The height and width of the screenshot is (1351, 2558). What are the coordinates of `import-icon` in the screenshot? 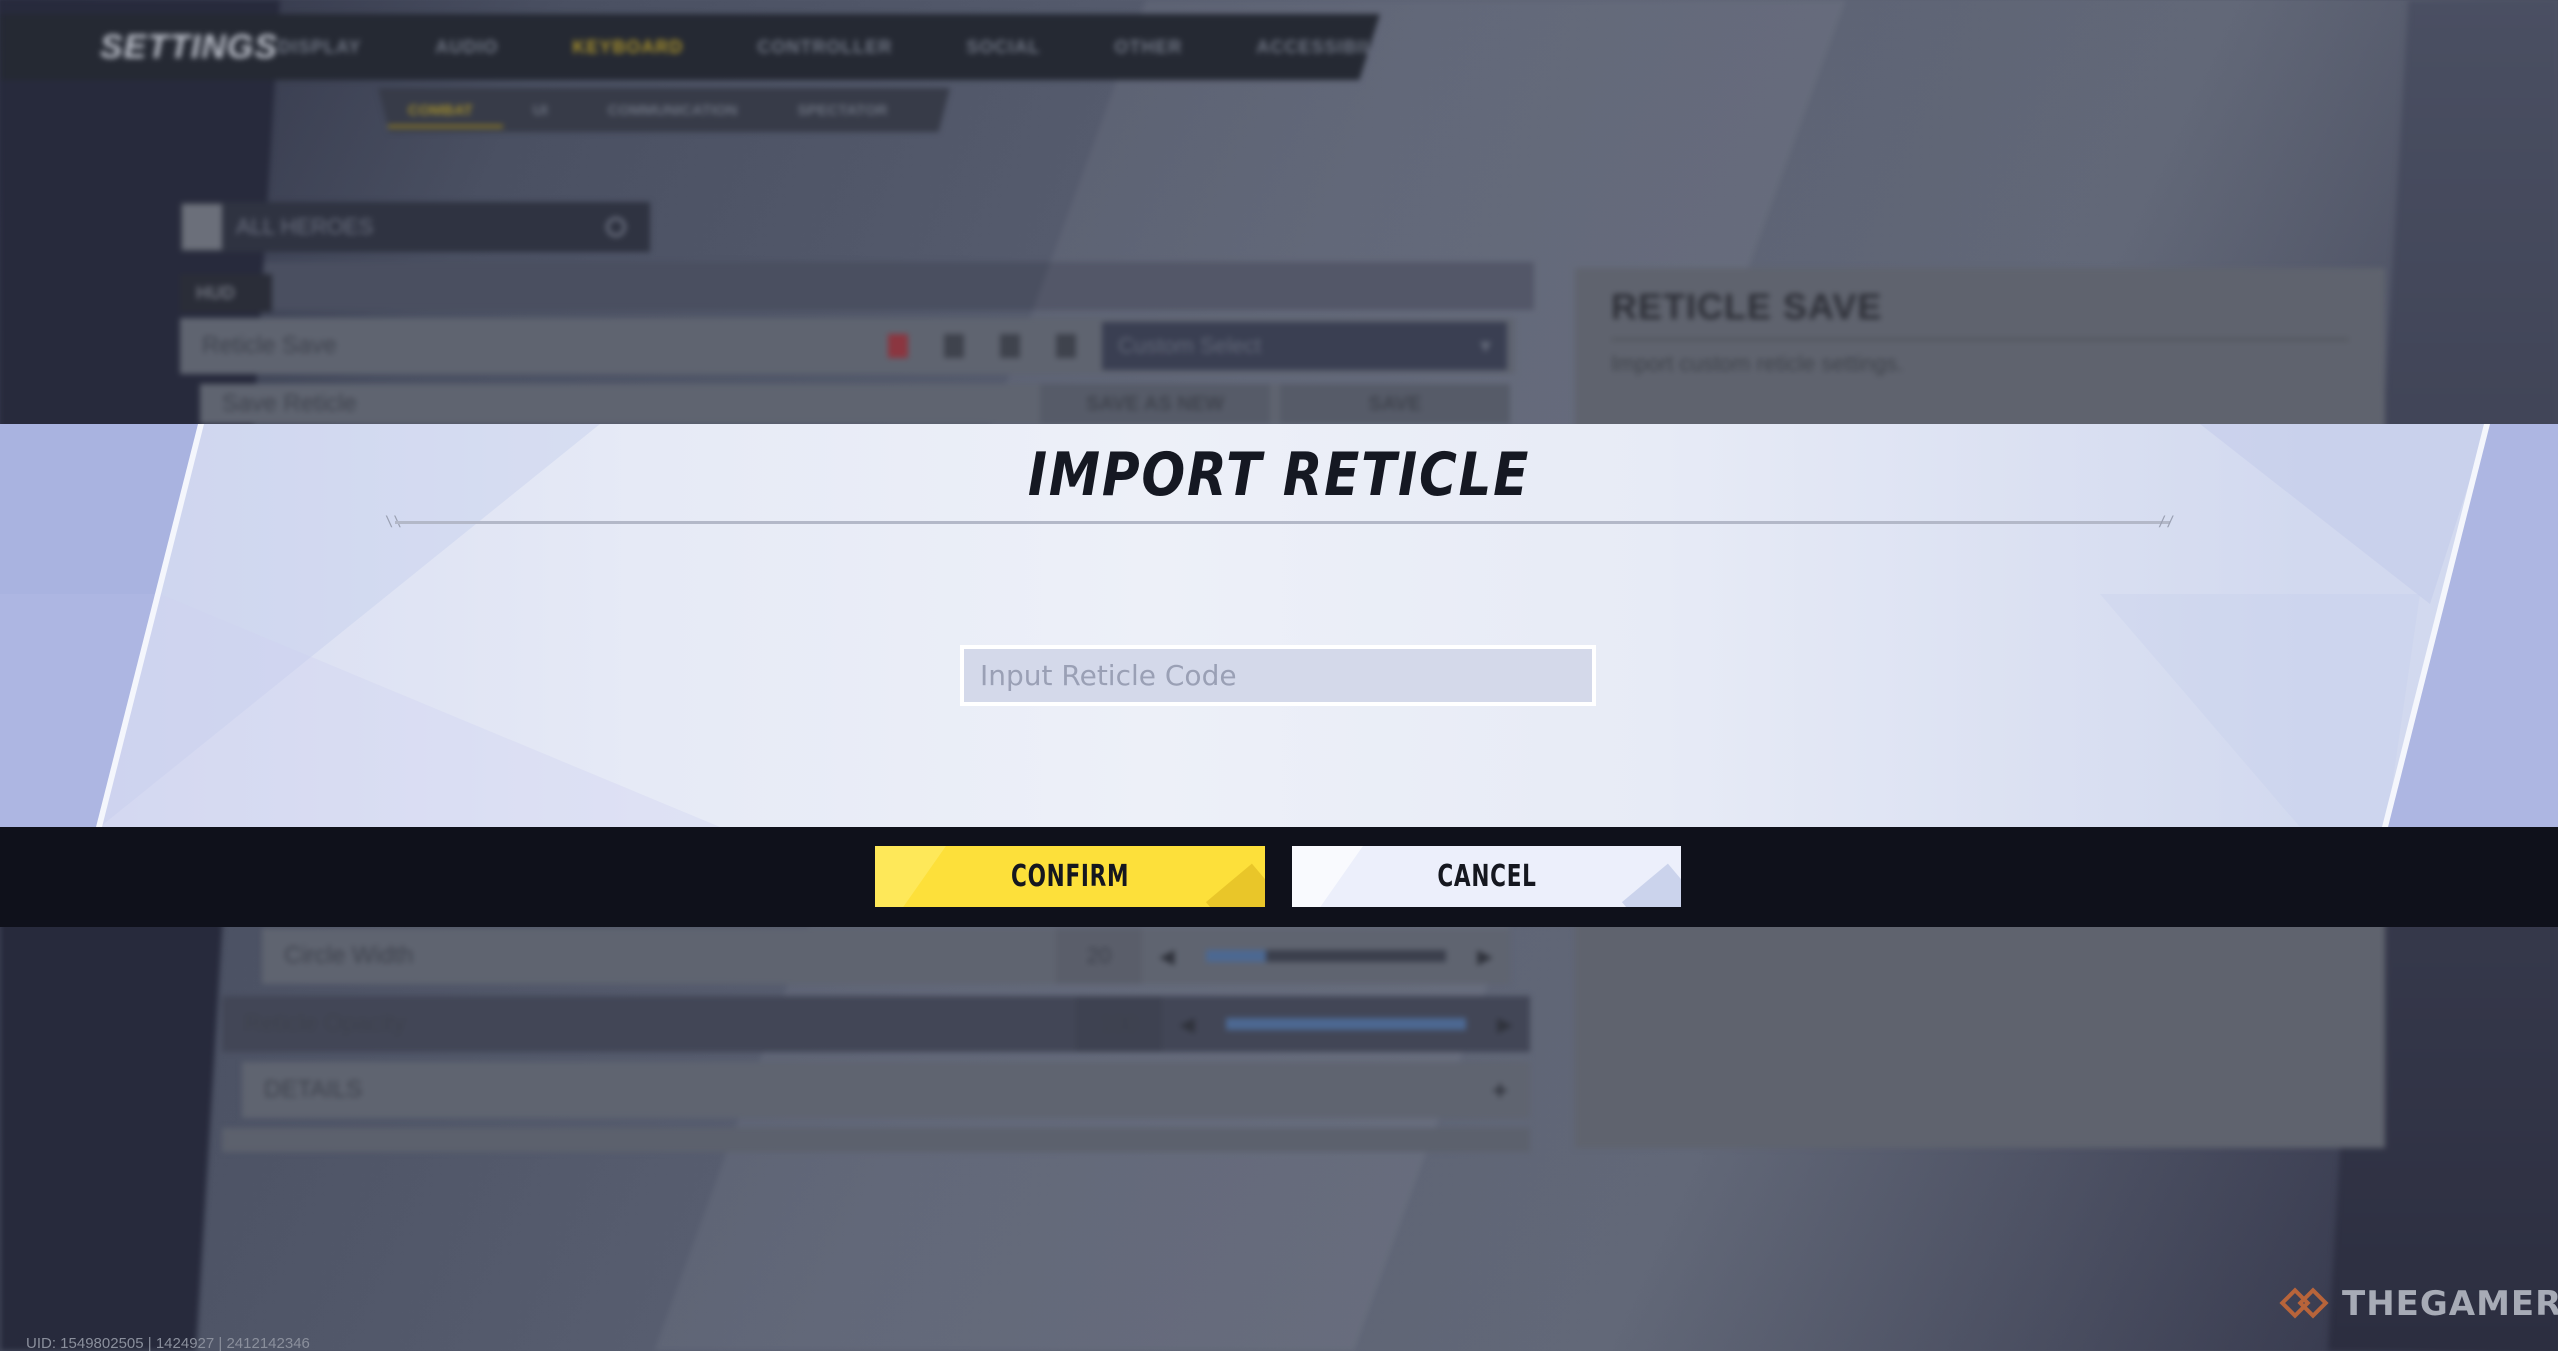 It's located at (1010, 346).